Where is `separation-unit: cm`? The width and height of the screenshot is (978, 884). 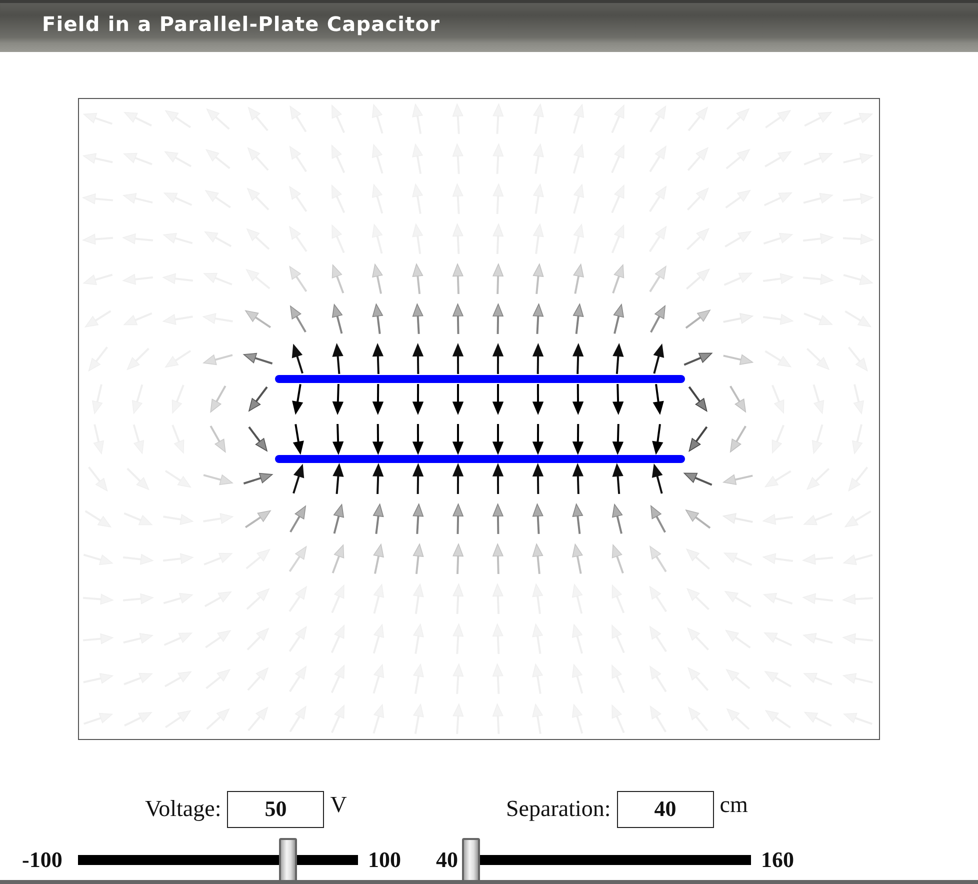 separation-unit: cm is located at coordinates (734, 805).